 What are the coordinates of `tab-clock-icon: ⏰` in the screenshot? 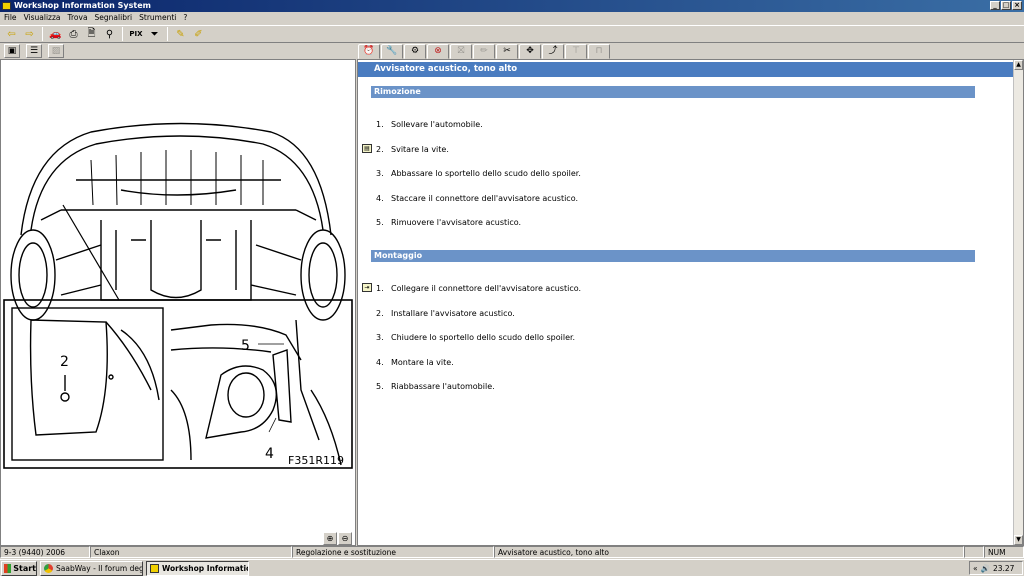 It's located at (369, 51).